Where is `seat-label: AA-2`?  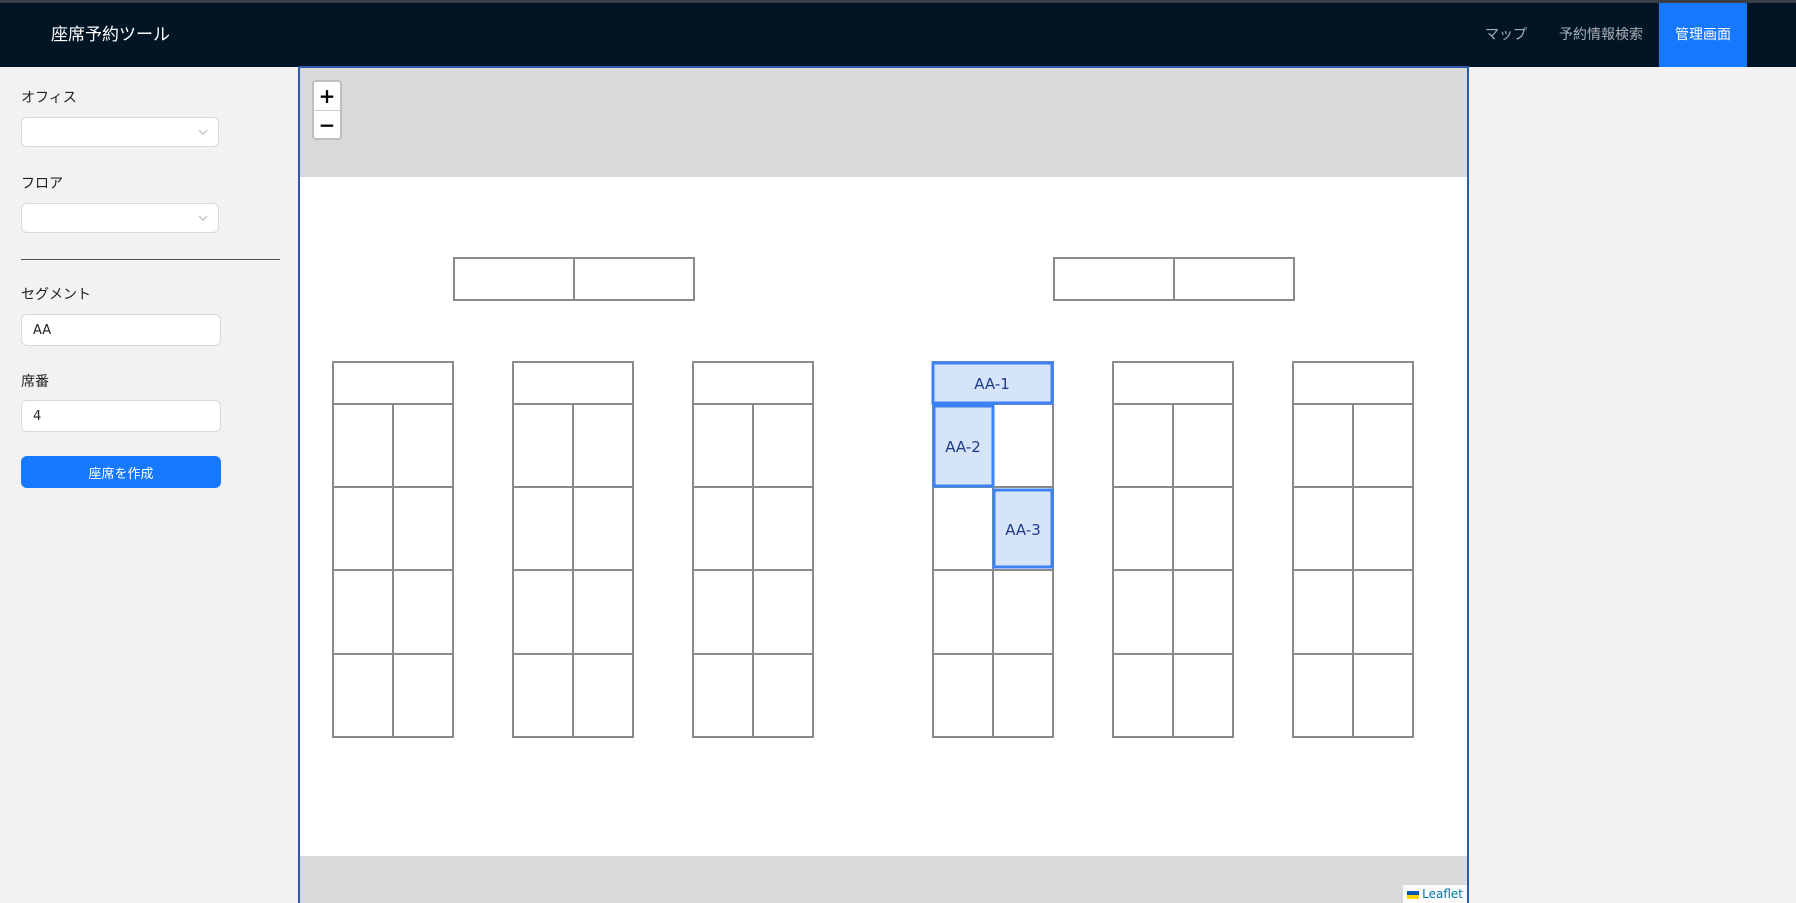 seat-label: AA-2 is located at coordinates (963, 447).